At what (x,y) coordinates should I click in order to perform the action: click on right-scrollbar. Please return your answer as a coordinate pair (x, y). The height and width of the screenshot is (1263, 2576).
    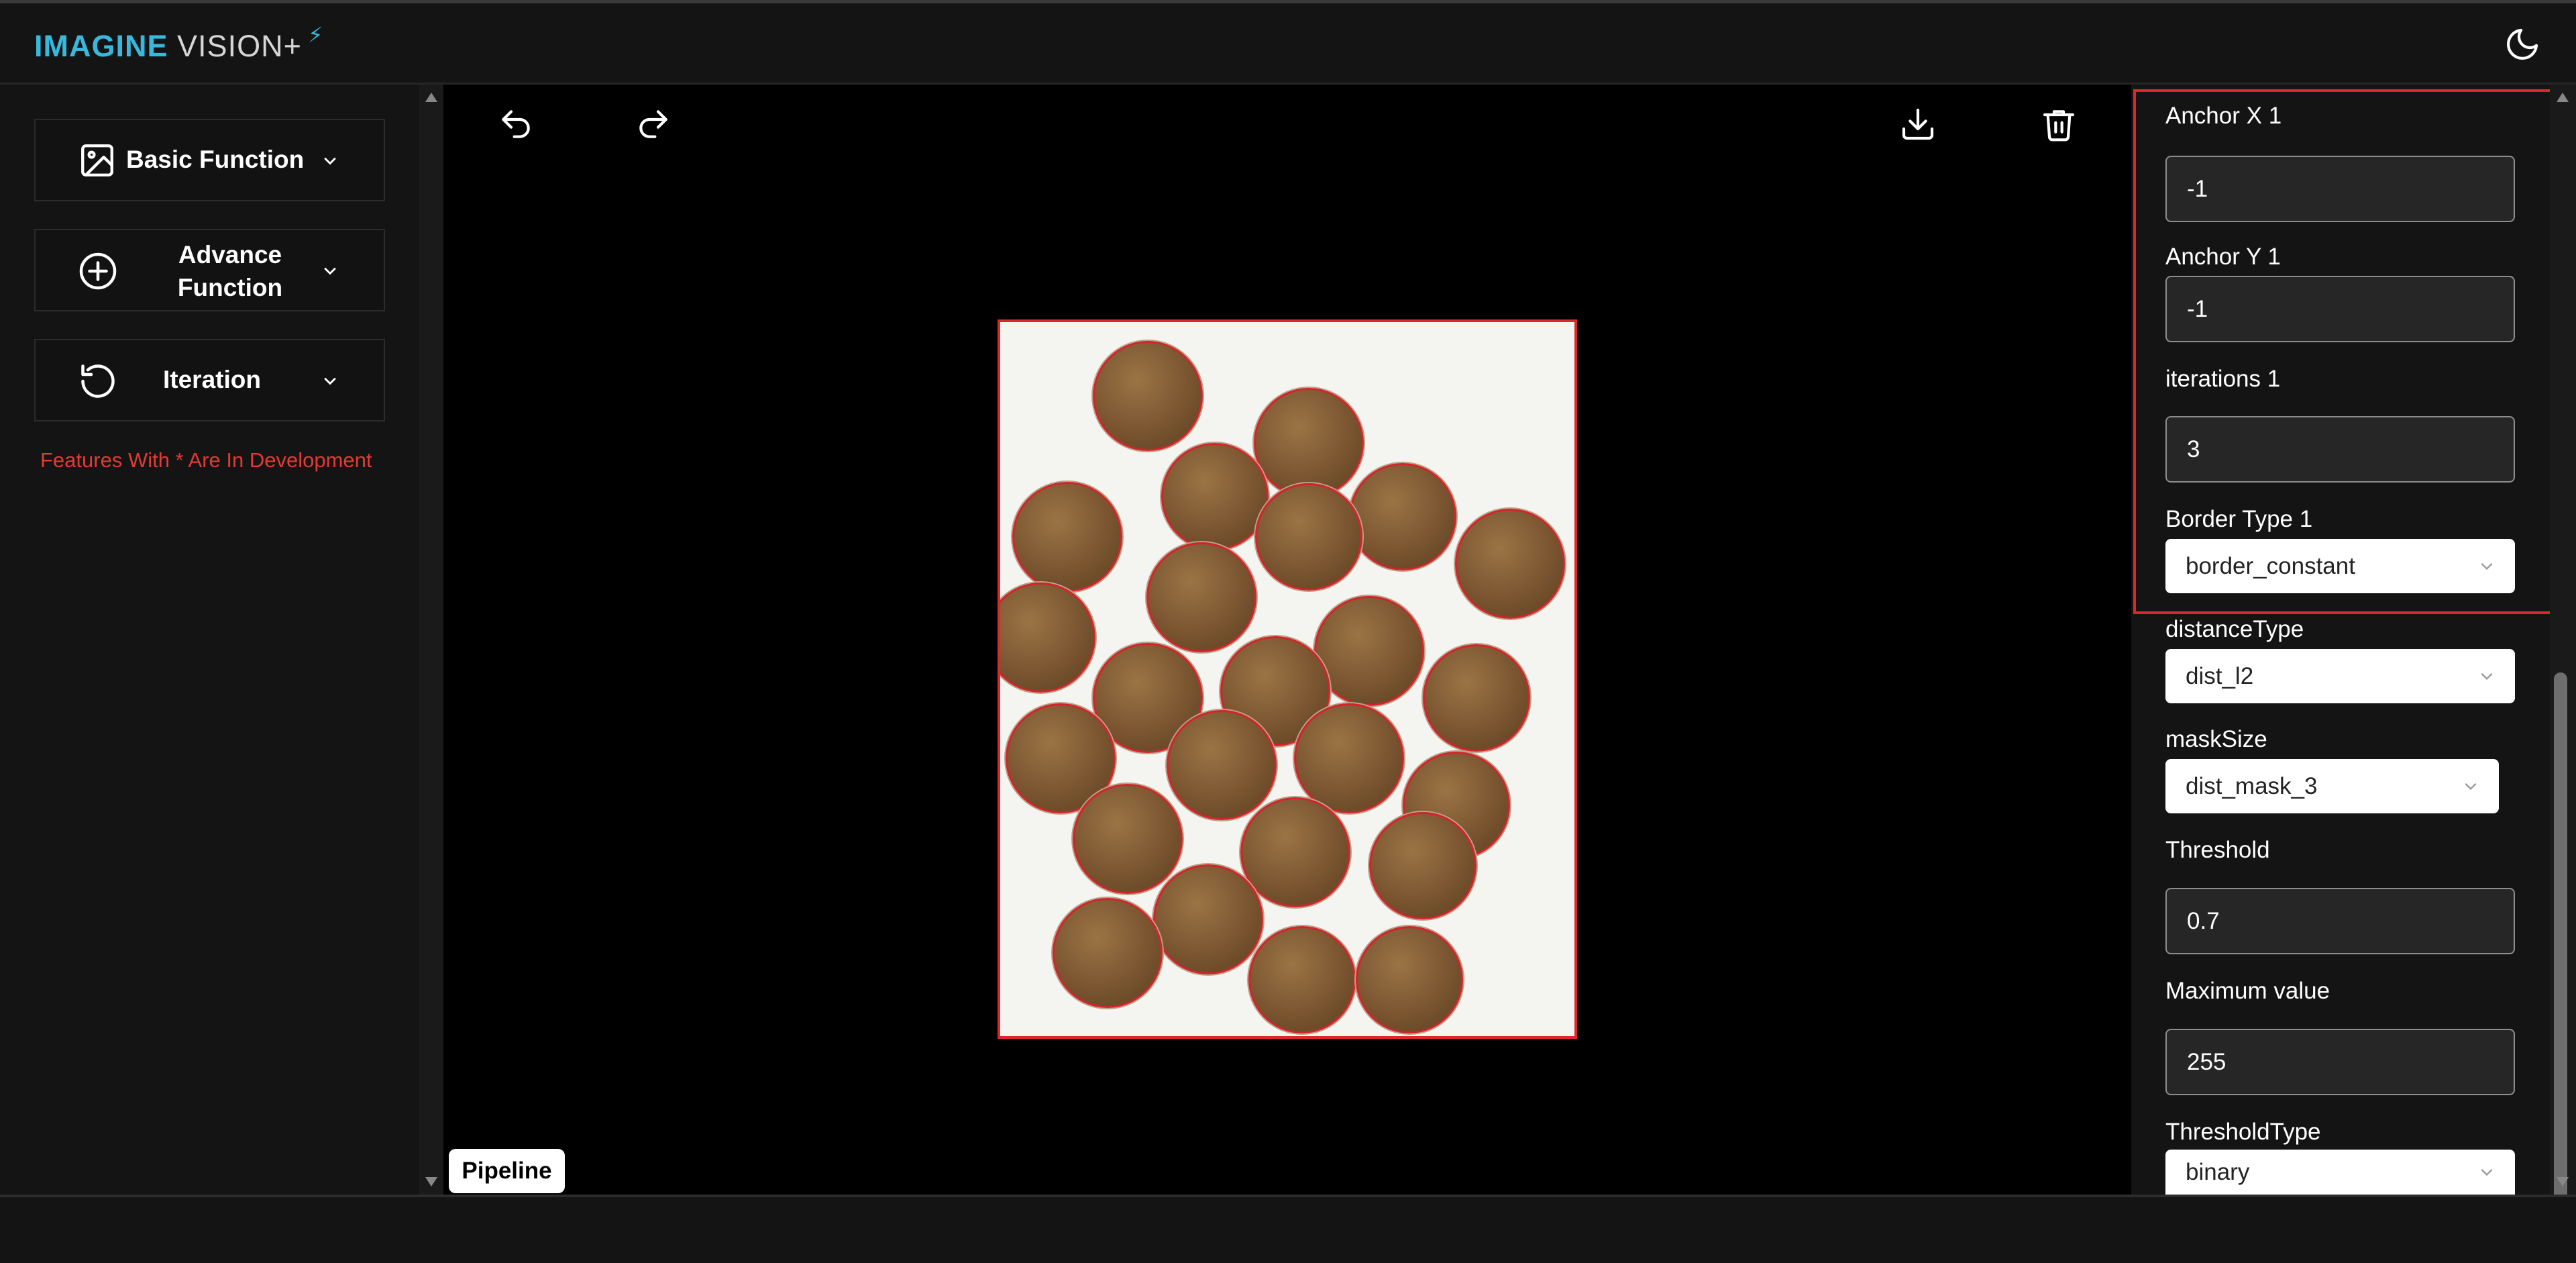
    Looking at the image, I should click on (2563, 643).